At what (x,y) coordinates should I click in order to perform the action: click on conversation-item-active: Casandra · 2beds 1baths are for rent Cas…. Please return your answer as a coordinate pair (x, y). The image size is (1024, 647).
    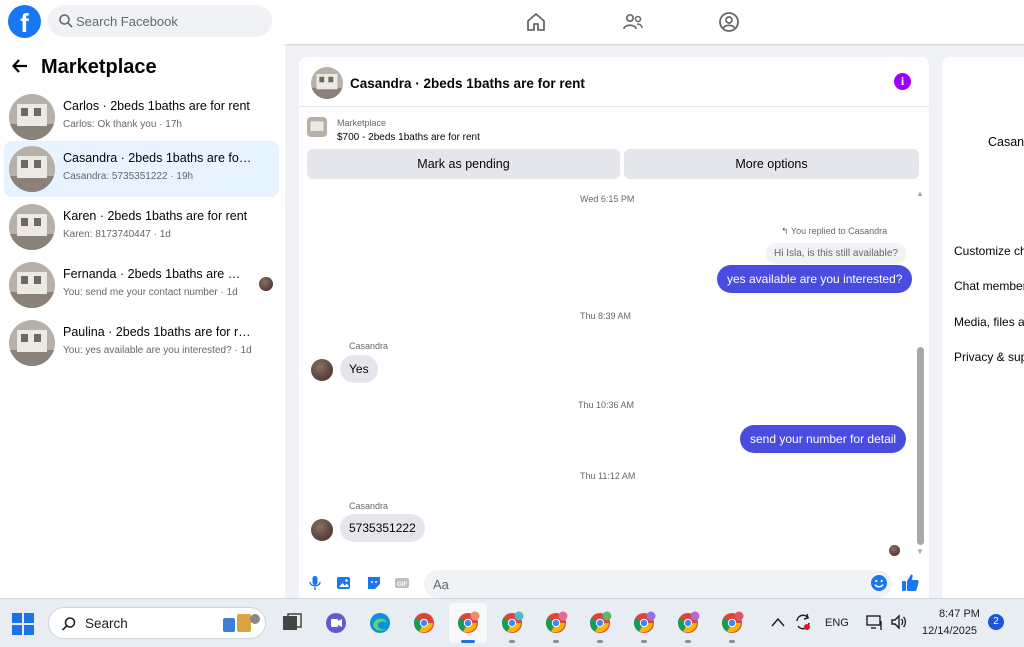
    Looking at the image, I should click on (141, 169).